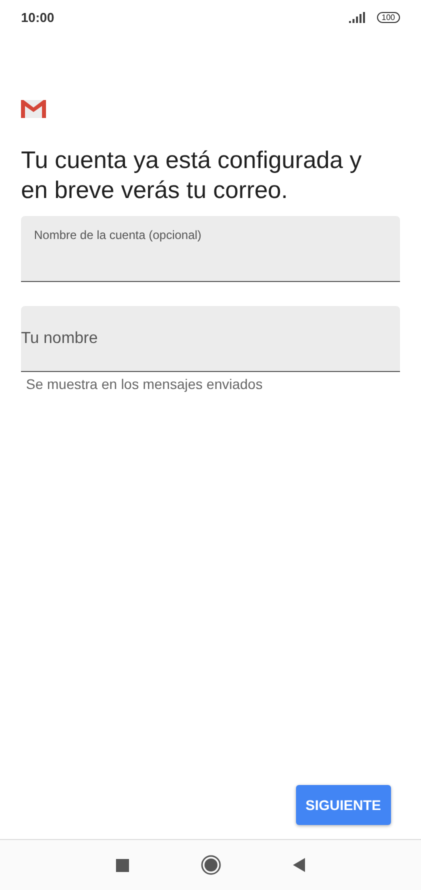 The width and height of the screenshot is (421, 890). I want to click on clock: 10:00, so click(37, 17).